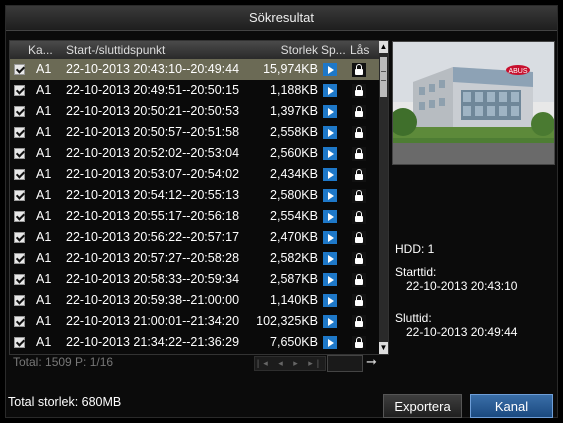 The height and width of the screenshot is (423, 563). What do you see at coordinates (153, 90) in the screenshot?
I see `row-time: 22-10-2013 20:49:51--20:50:15` at bounding box center [153, 90].